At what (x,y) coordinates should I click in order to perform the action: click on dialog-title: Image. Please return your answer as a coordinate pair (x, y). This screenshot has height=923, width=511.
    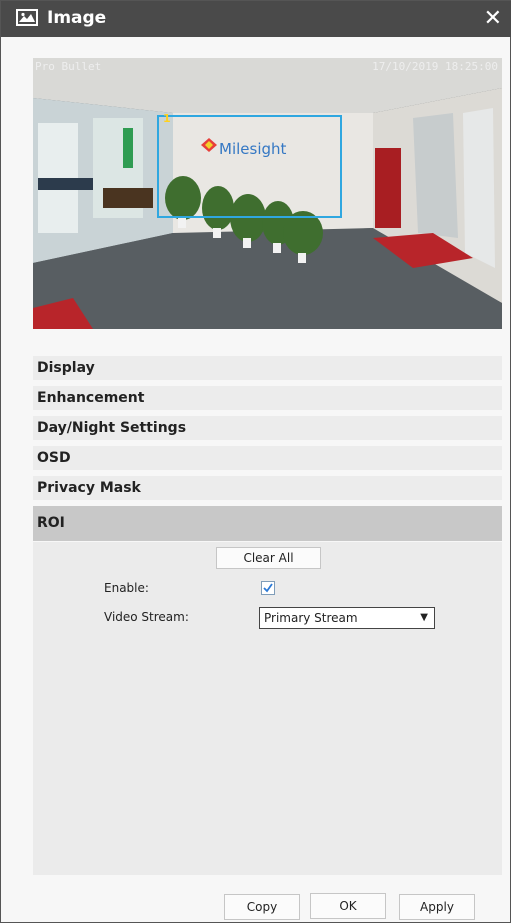
    Looking at the image, I should click on (77, 18).